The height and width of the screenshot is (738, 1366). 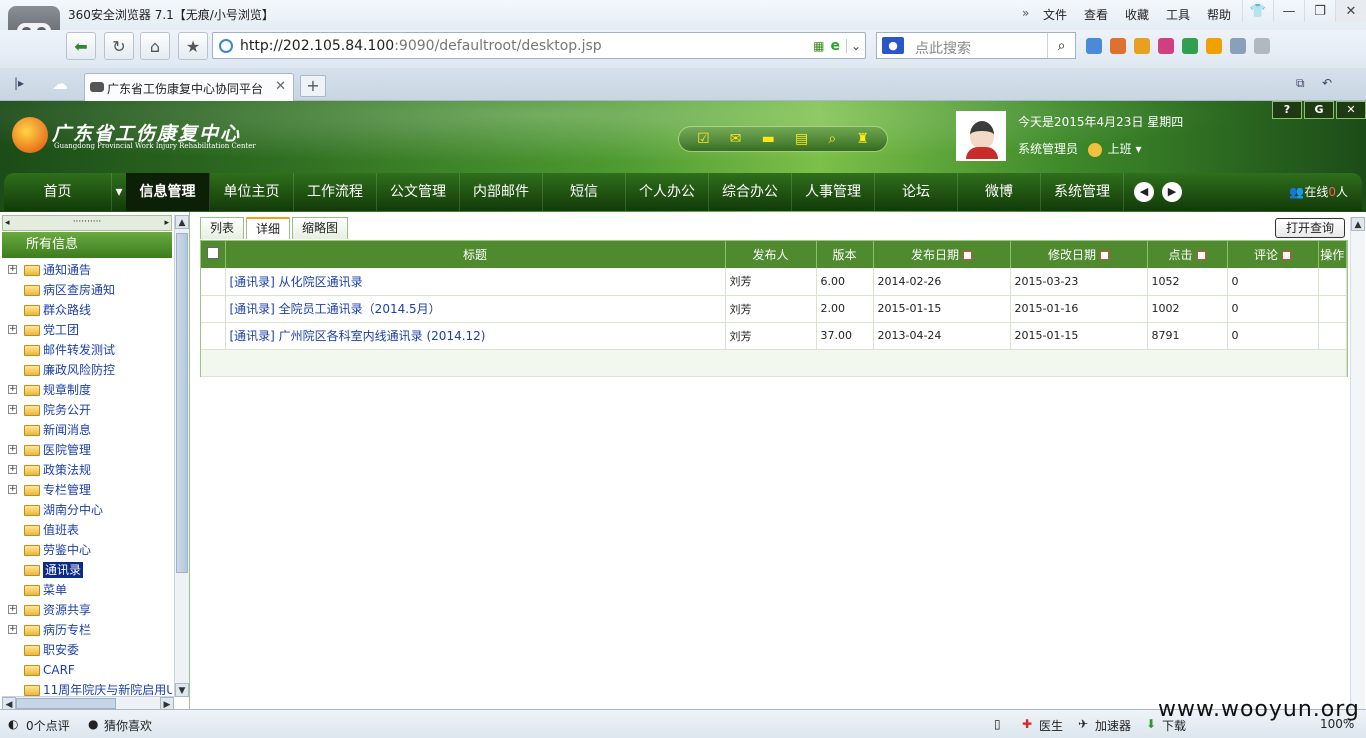 What do you see at coordinates (166, 223) in the screenshot?
I see `right-arrow-icon: ▸` at bounding box center [166, 223].